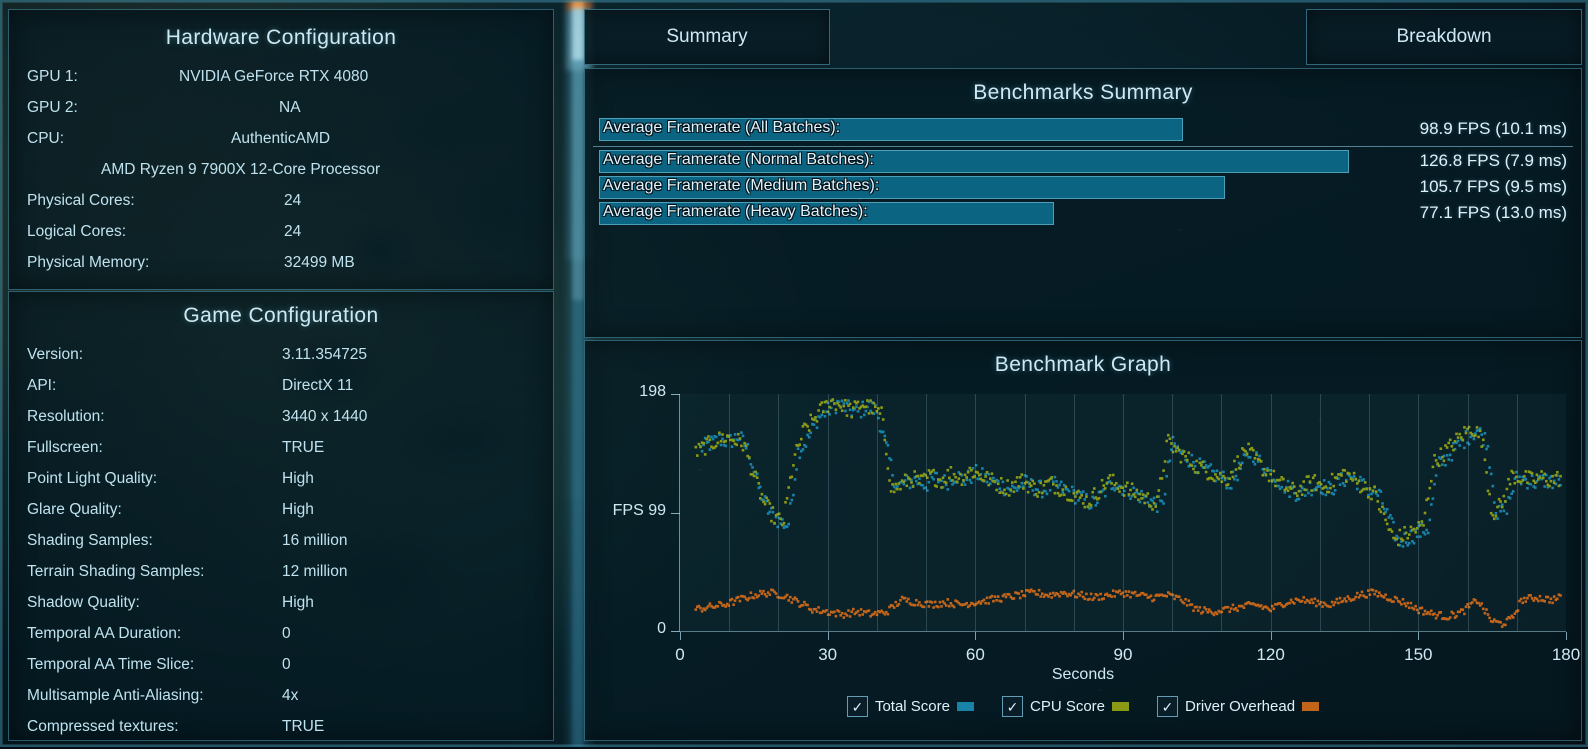 This screenshot has width=1588, height=749. Describe the element at coordinates (42, 385) in the screenshot. I see `game-label: API:` at that location.